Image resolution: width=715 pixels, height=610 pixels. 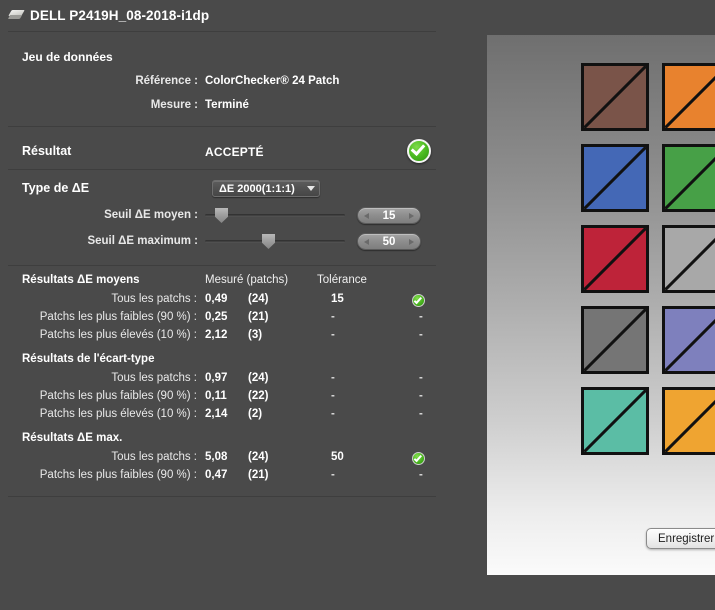 What do you see at coordinates (166, 81) in the screenshot?
I see `reference-label: Référence :` at bounding box center [166, 81].